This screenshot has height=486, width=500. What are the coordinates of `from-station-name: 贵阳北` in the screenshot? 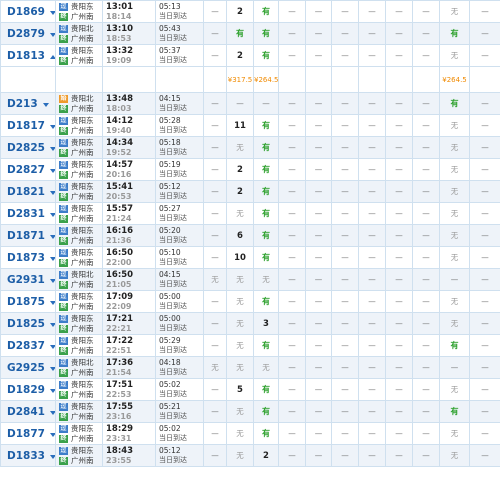 It's located at (82, 99).